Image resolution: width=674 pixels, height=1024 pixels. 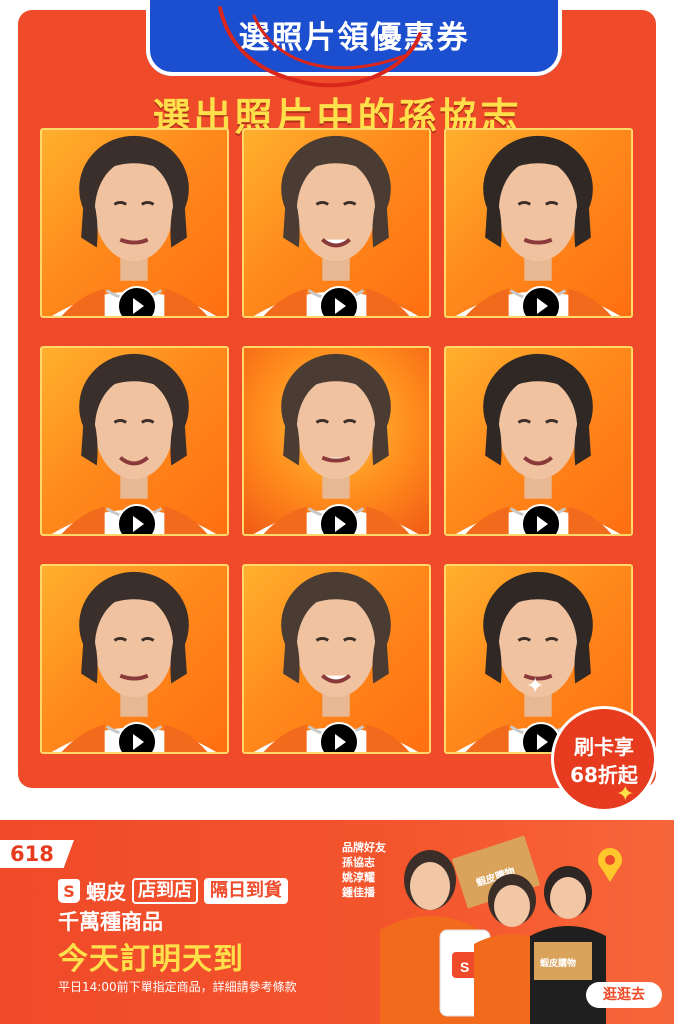 I want to click on discount-badge-line1: 刷卡享, so click(x=604, y=747).